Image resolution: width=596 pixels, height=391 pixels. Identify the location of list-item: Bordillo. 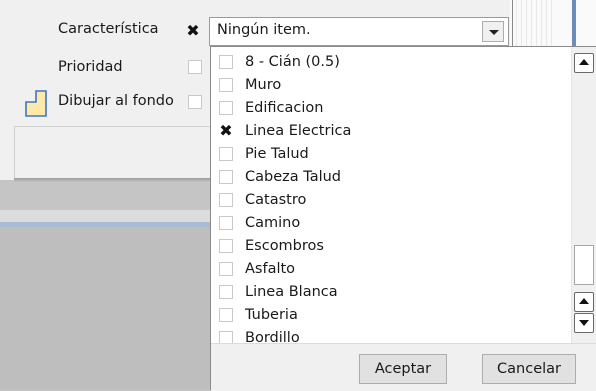
(394, 335).